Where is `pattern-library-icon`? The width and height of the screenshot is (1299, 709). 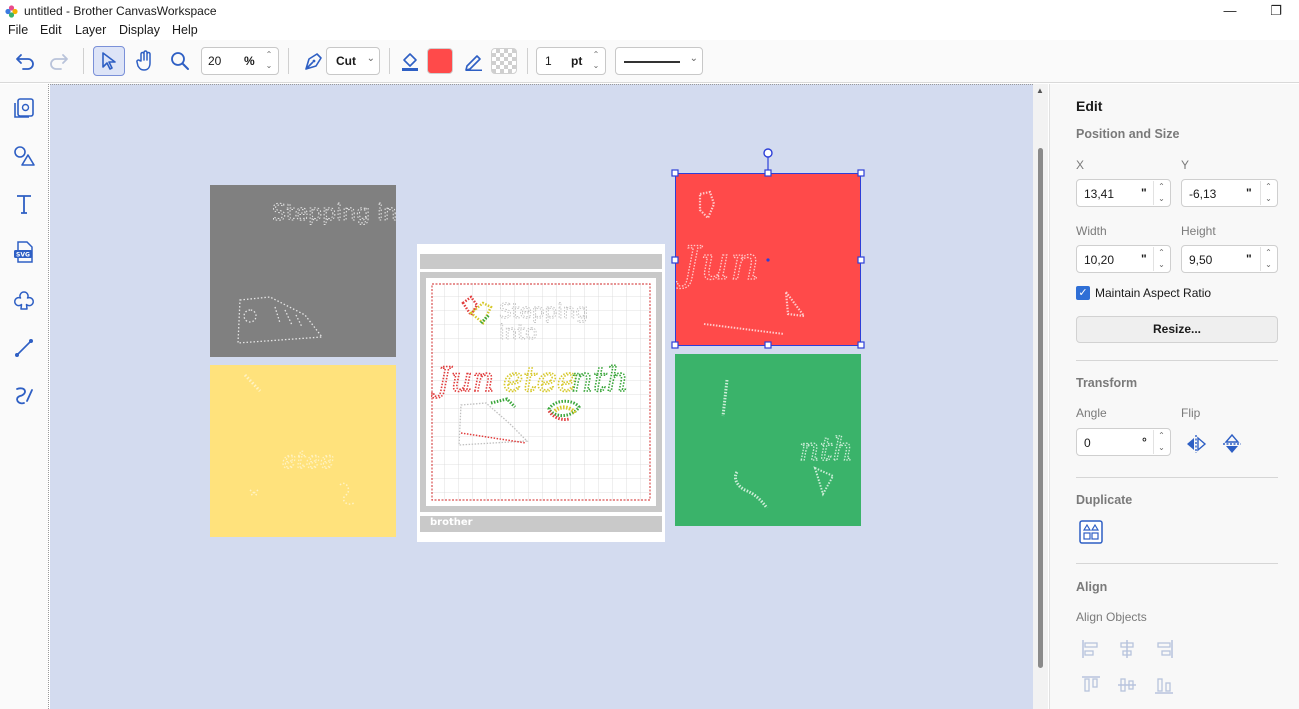 pattern-library-icon is located at coordinates (24, 108).